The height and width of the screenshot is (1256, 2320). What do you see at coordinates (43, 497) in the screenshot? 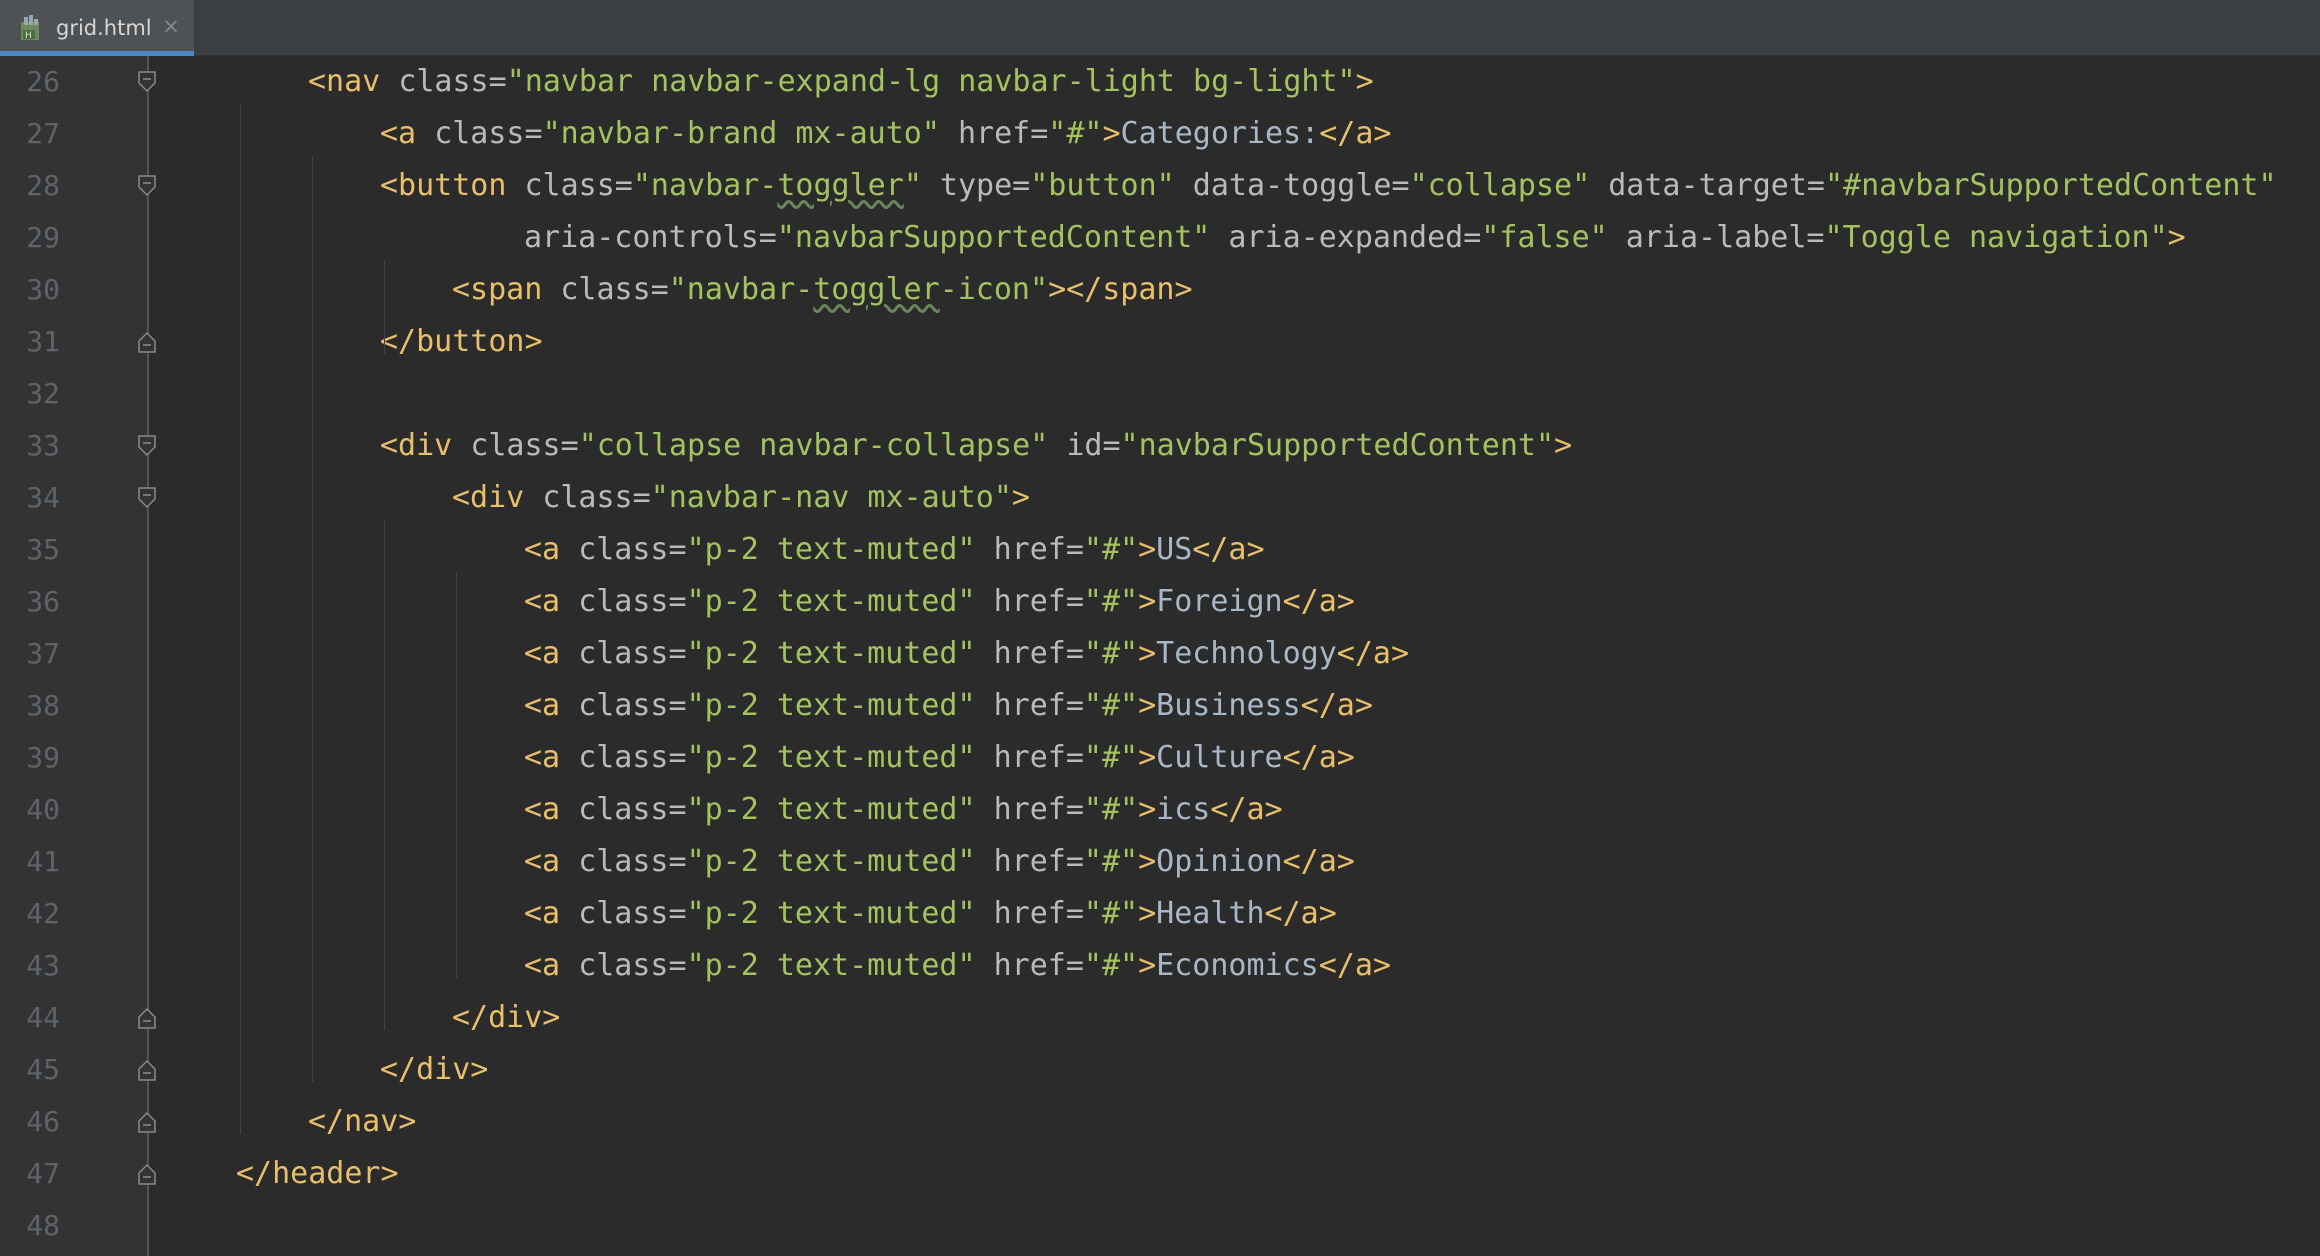
I see `line-number: 34` at bounding box center [43, 497].